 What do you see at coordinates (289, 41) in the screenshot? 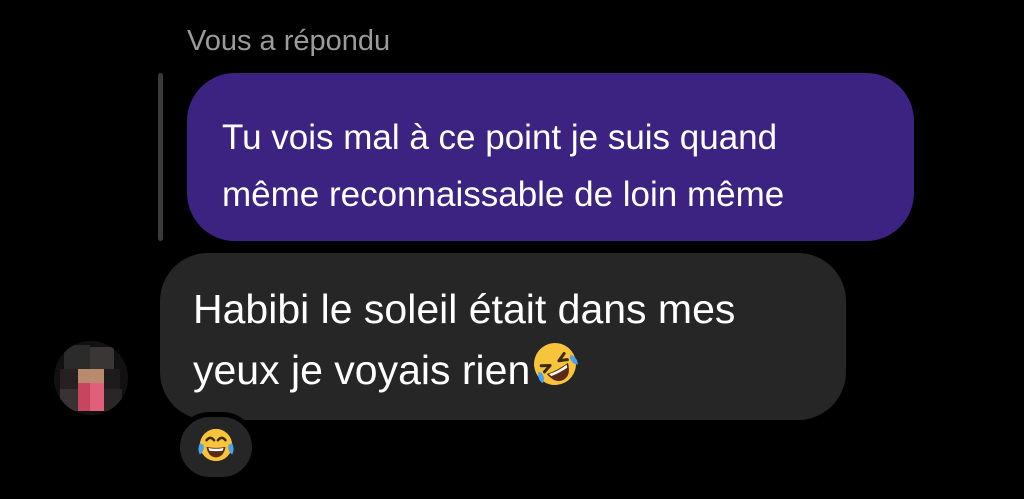
I see `reply-label: Vous a répondu` at bounding box center [289, 41].